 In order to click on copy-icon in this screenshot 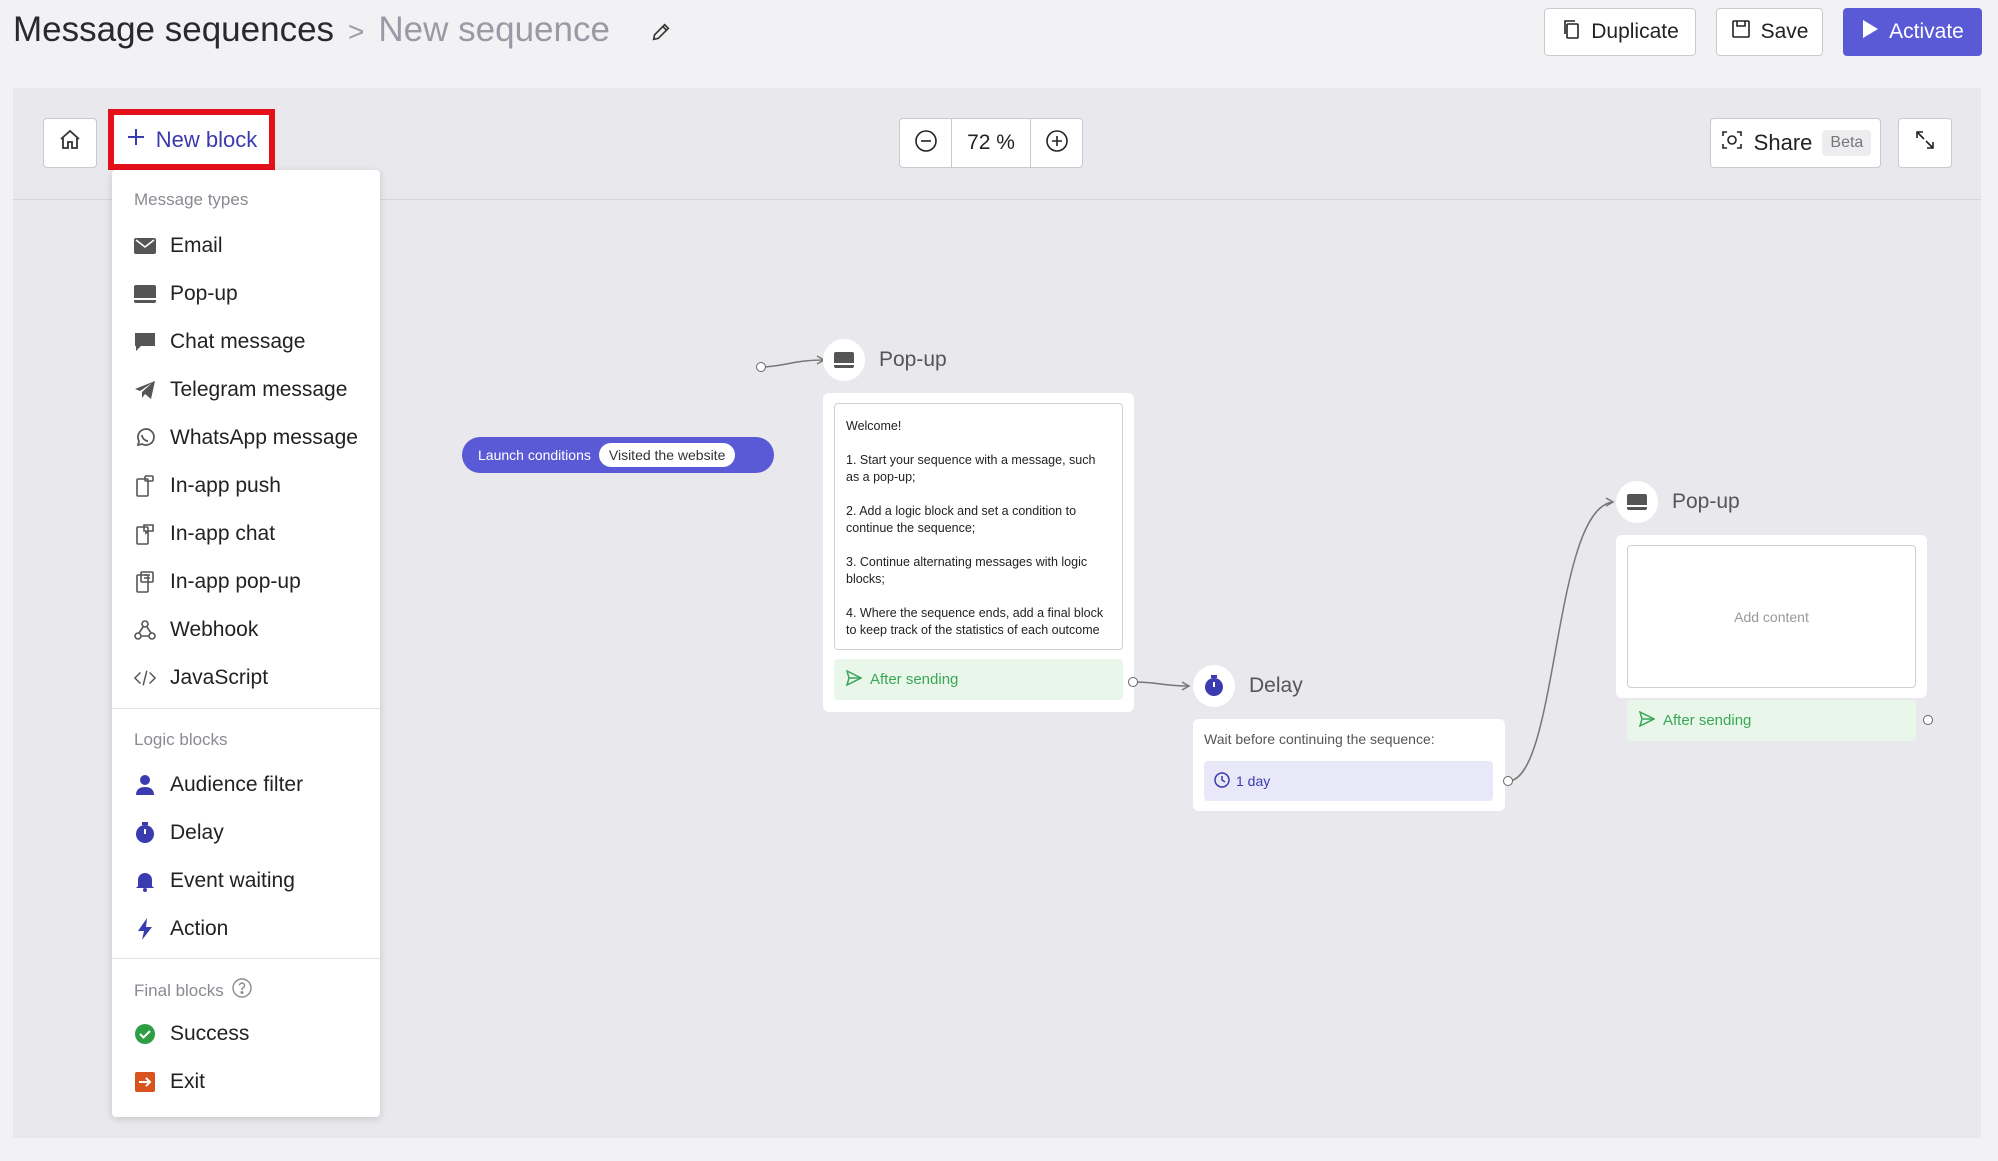, I will do `click(1571, 32)`.